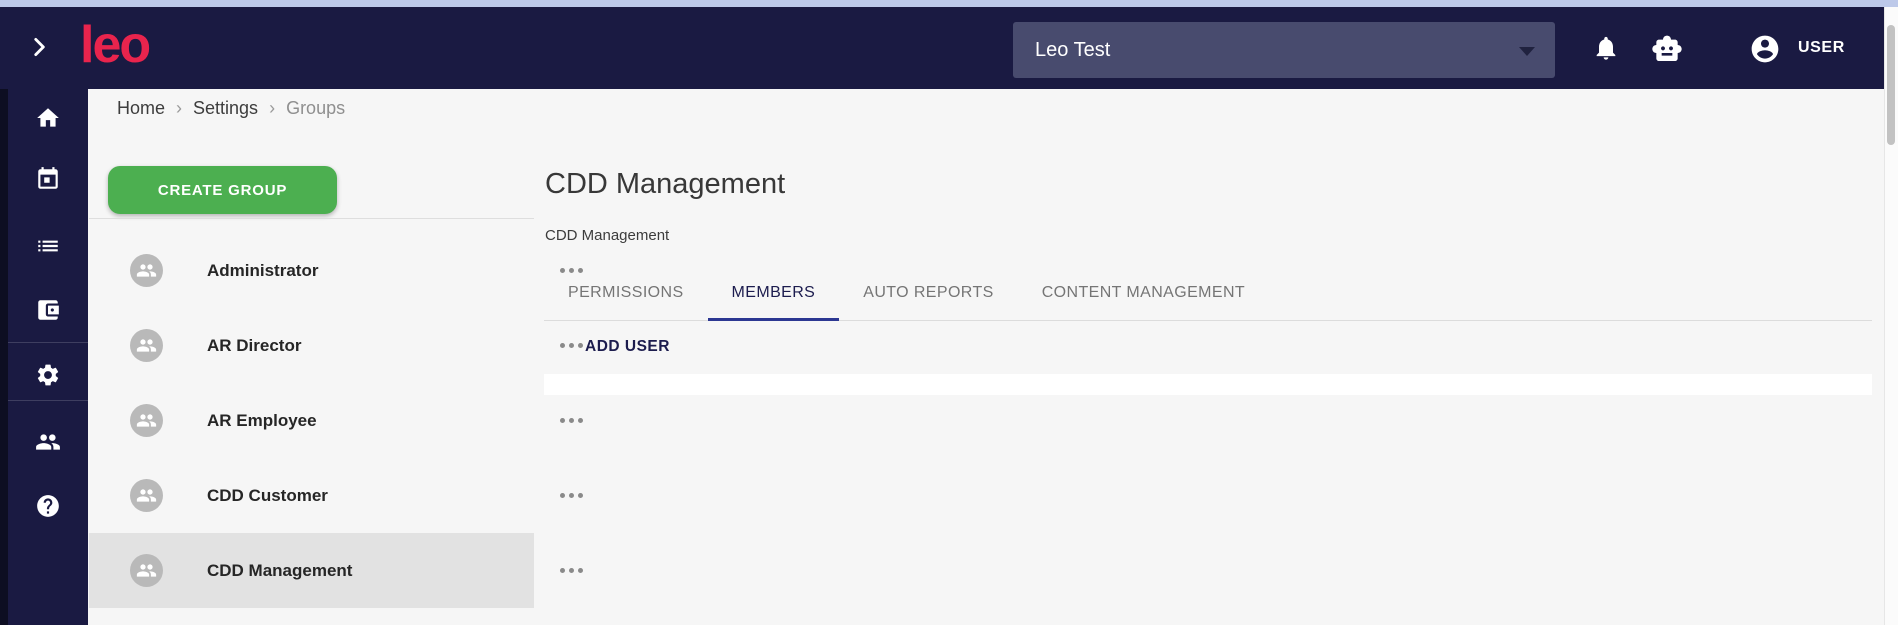 This screenshot has width=1898, height=625. I want to click on add-user-button: ADD USER, so click(627, 347).